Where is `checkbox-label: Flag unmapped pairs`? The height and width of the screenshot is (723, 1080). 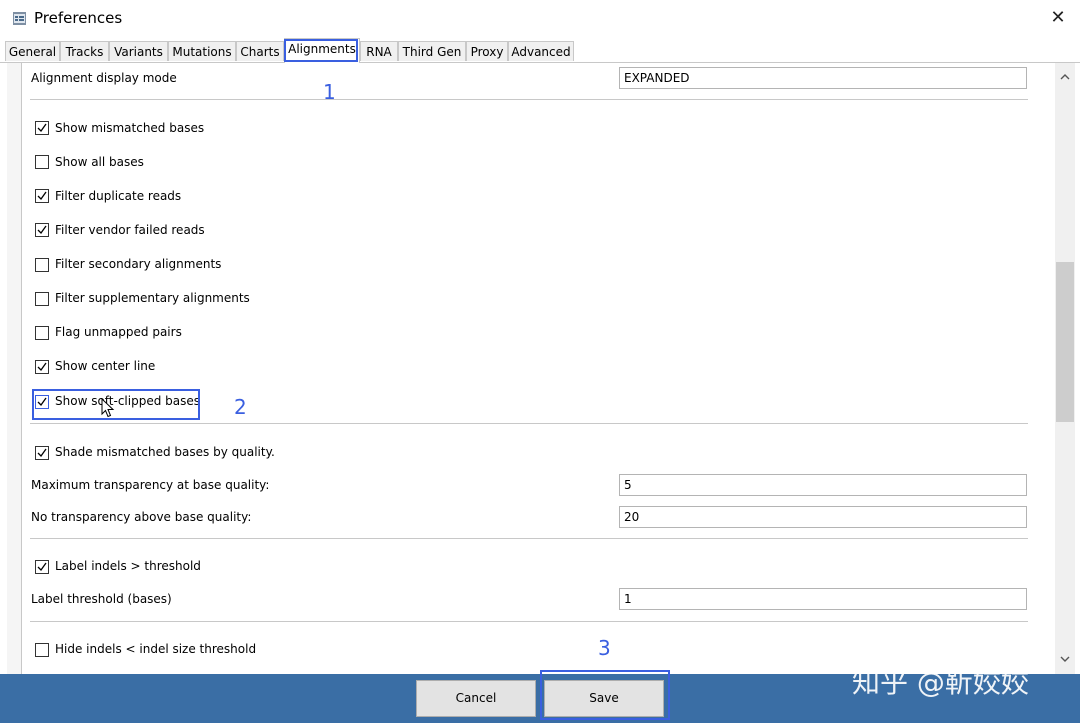 checkbox-label: Flag unmapped pairs is located at coordinates (118, 332).